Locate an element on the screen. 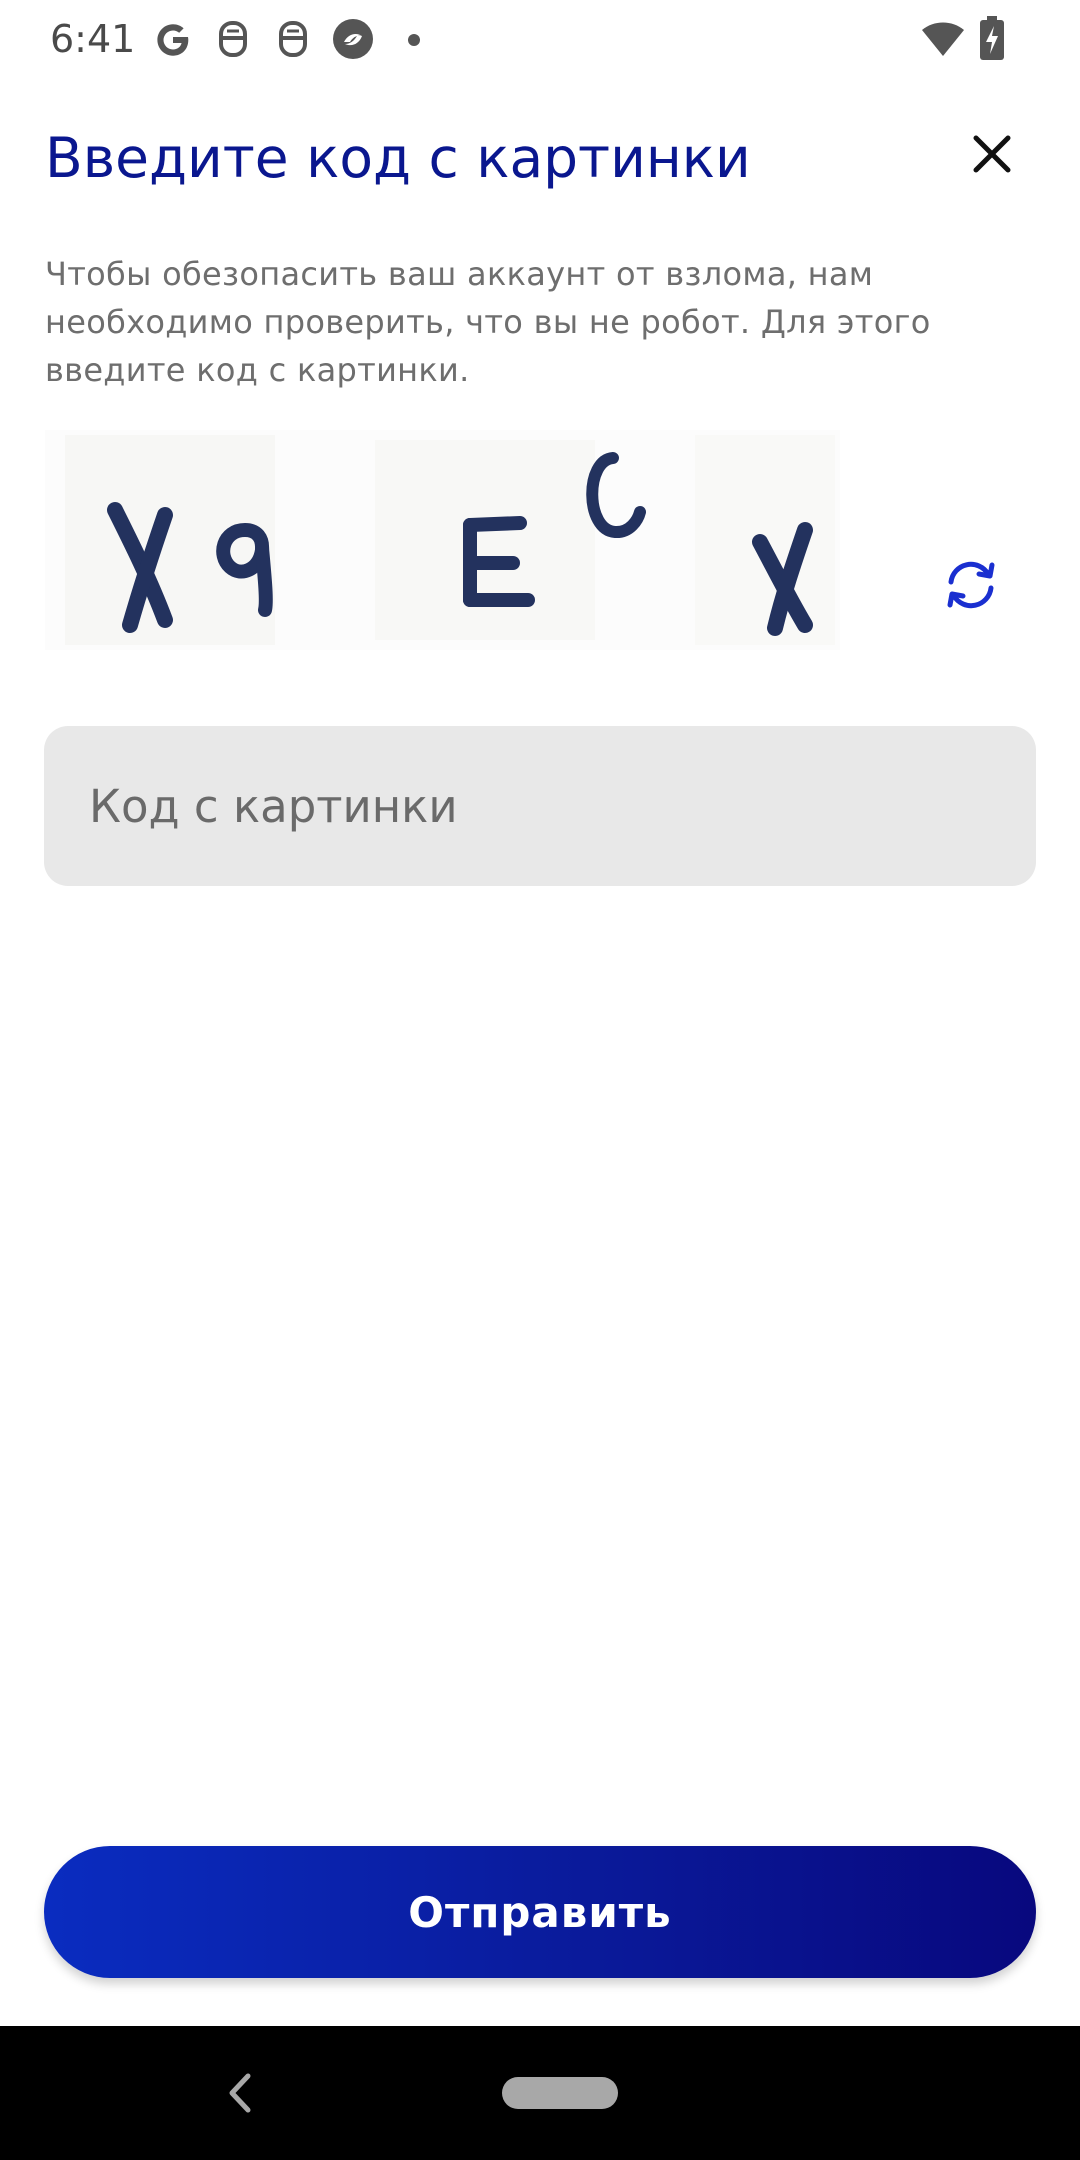 This screenshot has width=1080, height=2160. status-bar: 6:41 is located at coordinates (540, 40).